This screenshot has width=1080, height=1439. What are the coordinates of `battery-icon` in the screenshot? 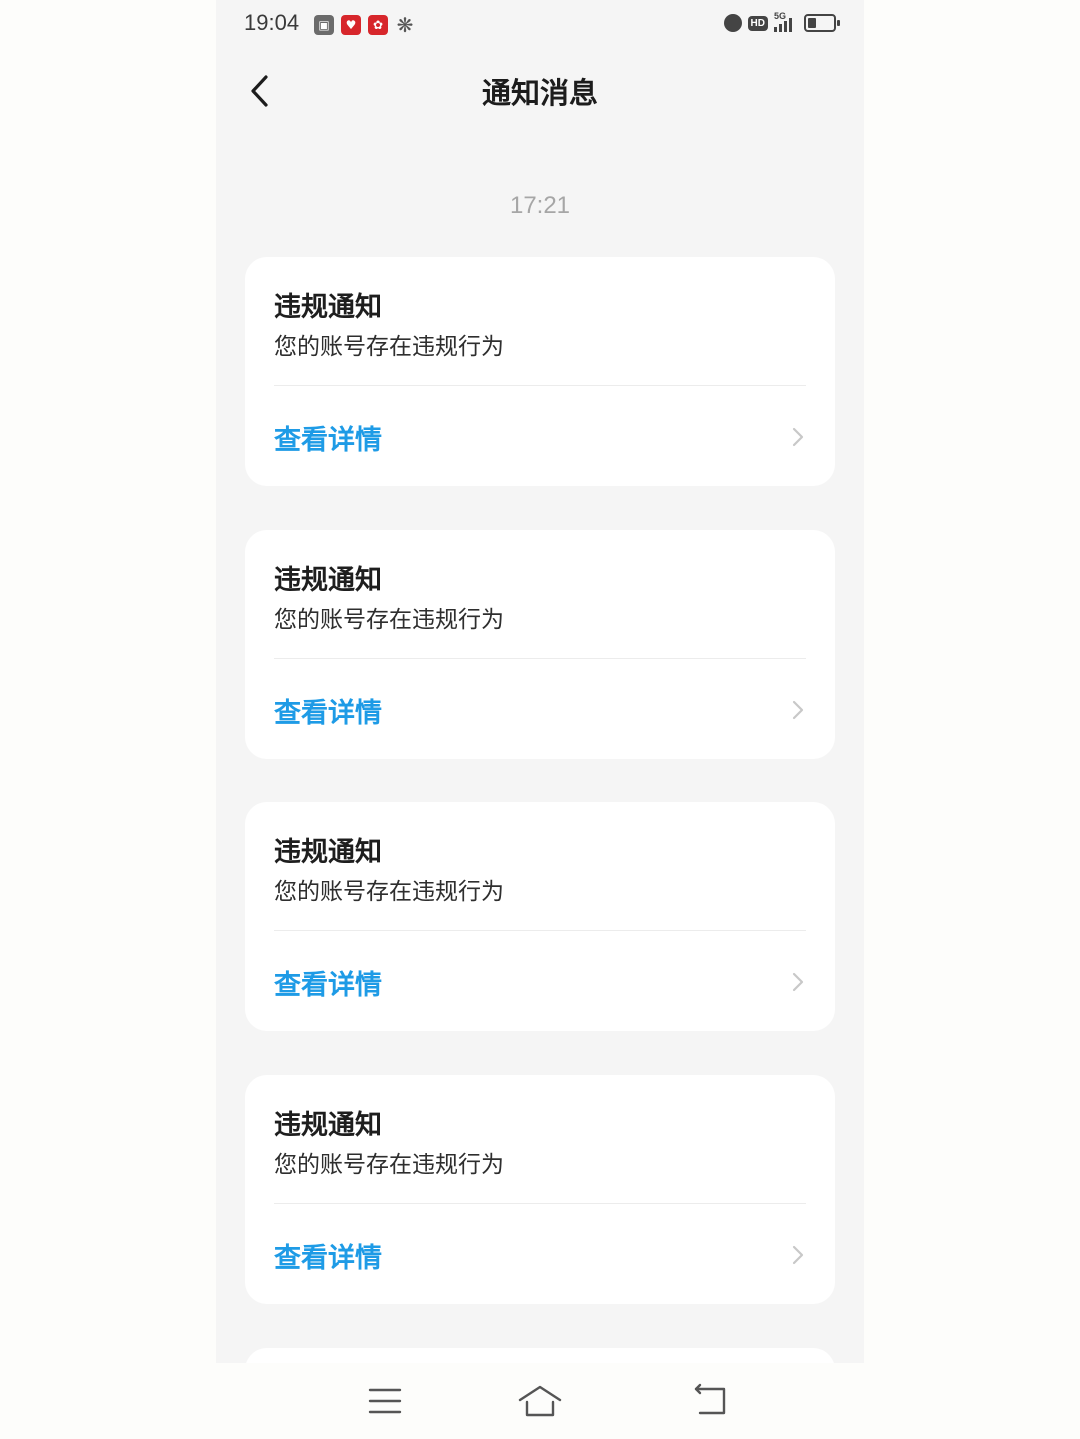 It's located at (822, 23).